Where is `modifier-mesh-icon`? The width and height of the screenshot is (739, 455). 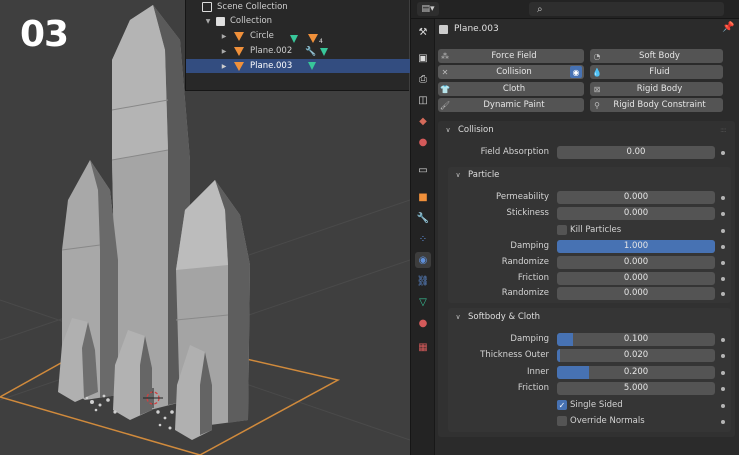
modifier-mesh-icon is located at coordinates (313, 38).